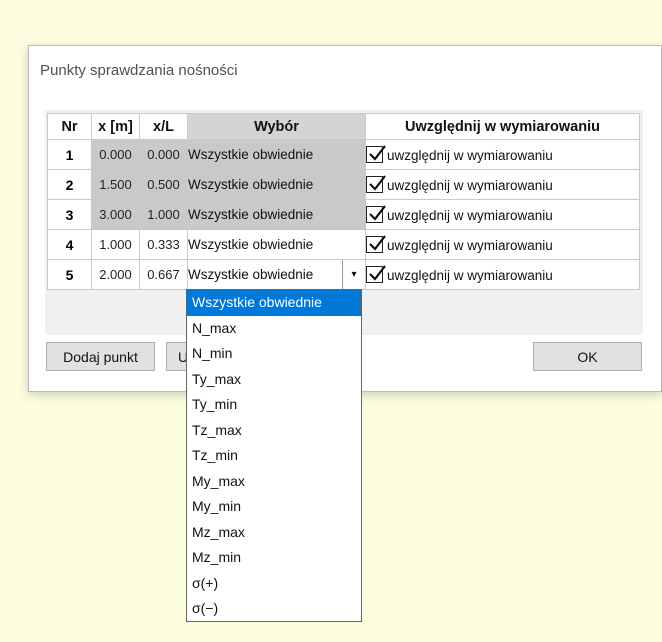 The height and width of the screenshot is (642, 662). What do you see at coordinates (163, 154) in the screenshot?
I see `xl-cell: 0.000` at bounding box center [163, 154].